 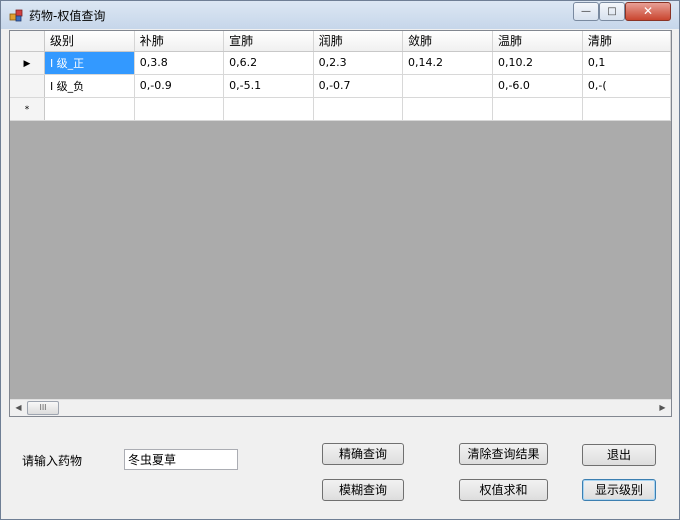 What do you see at coordinates (268, 86) in the screenshot?
I see `table-cell: 0,-5.1` at bounding box center [268, 86].